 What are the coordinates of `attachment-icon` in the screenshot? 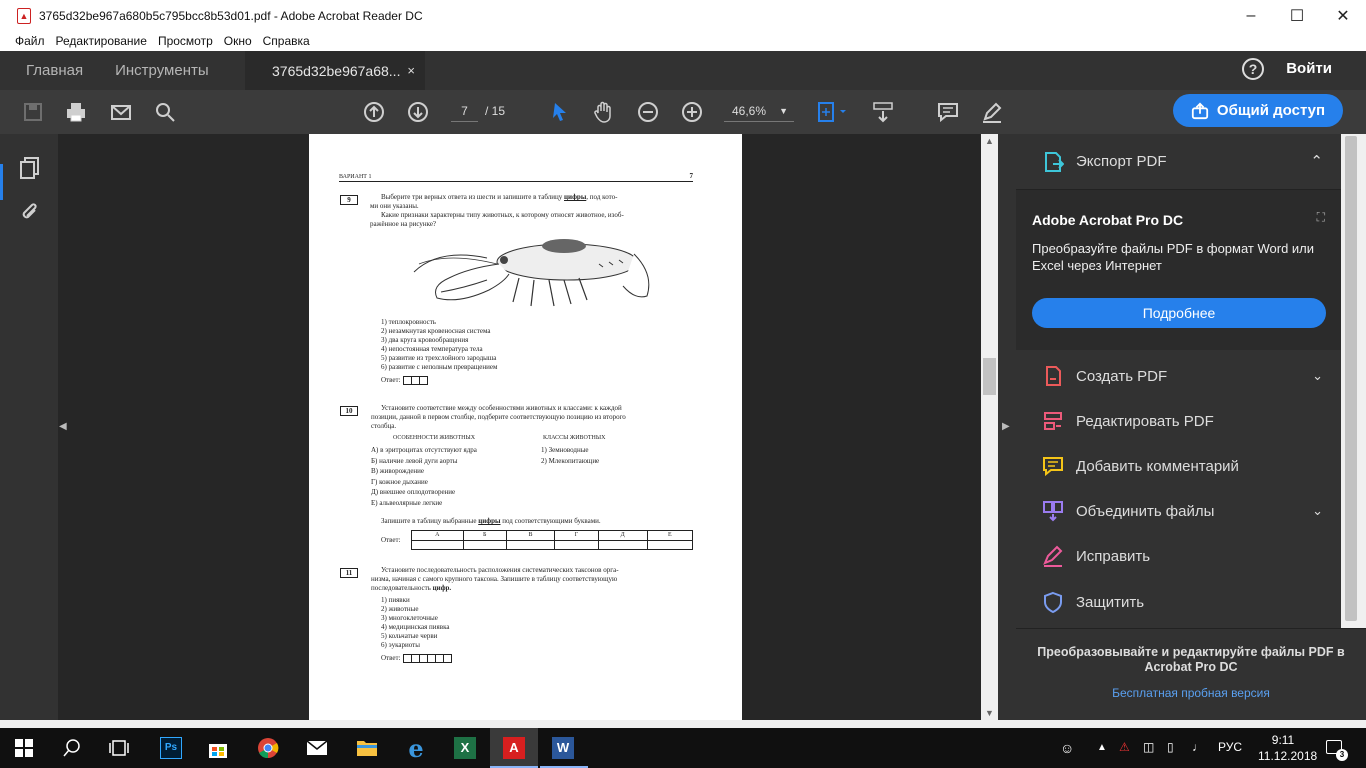 It's located at (30, 215).